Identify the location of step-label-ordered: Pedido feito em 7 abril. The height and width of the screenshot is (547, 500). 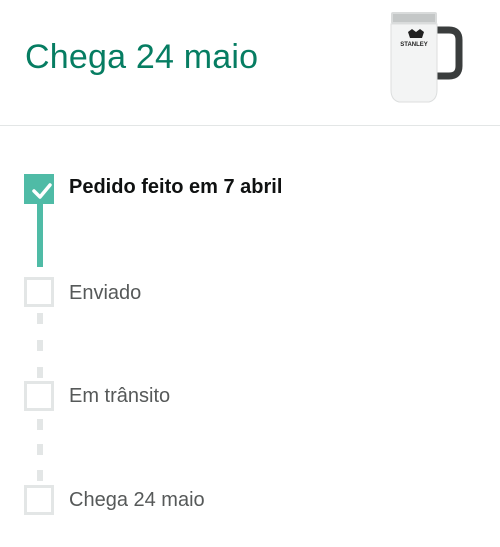
(176, 187).